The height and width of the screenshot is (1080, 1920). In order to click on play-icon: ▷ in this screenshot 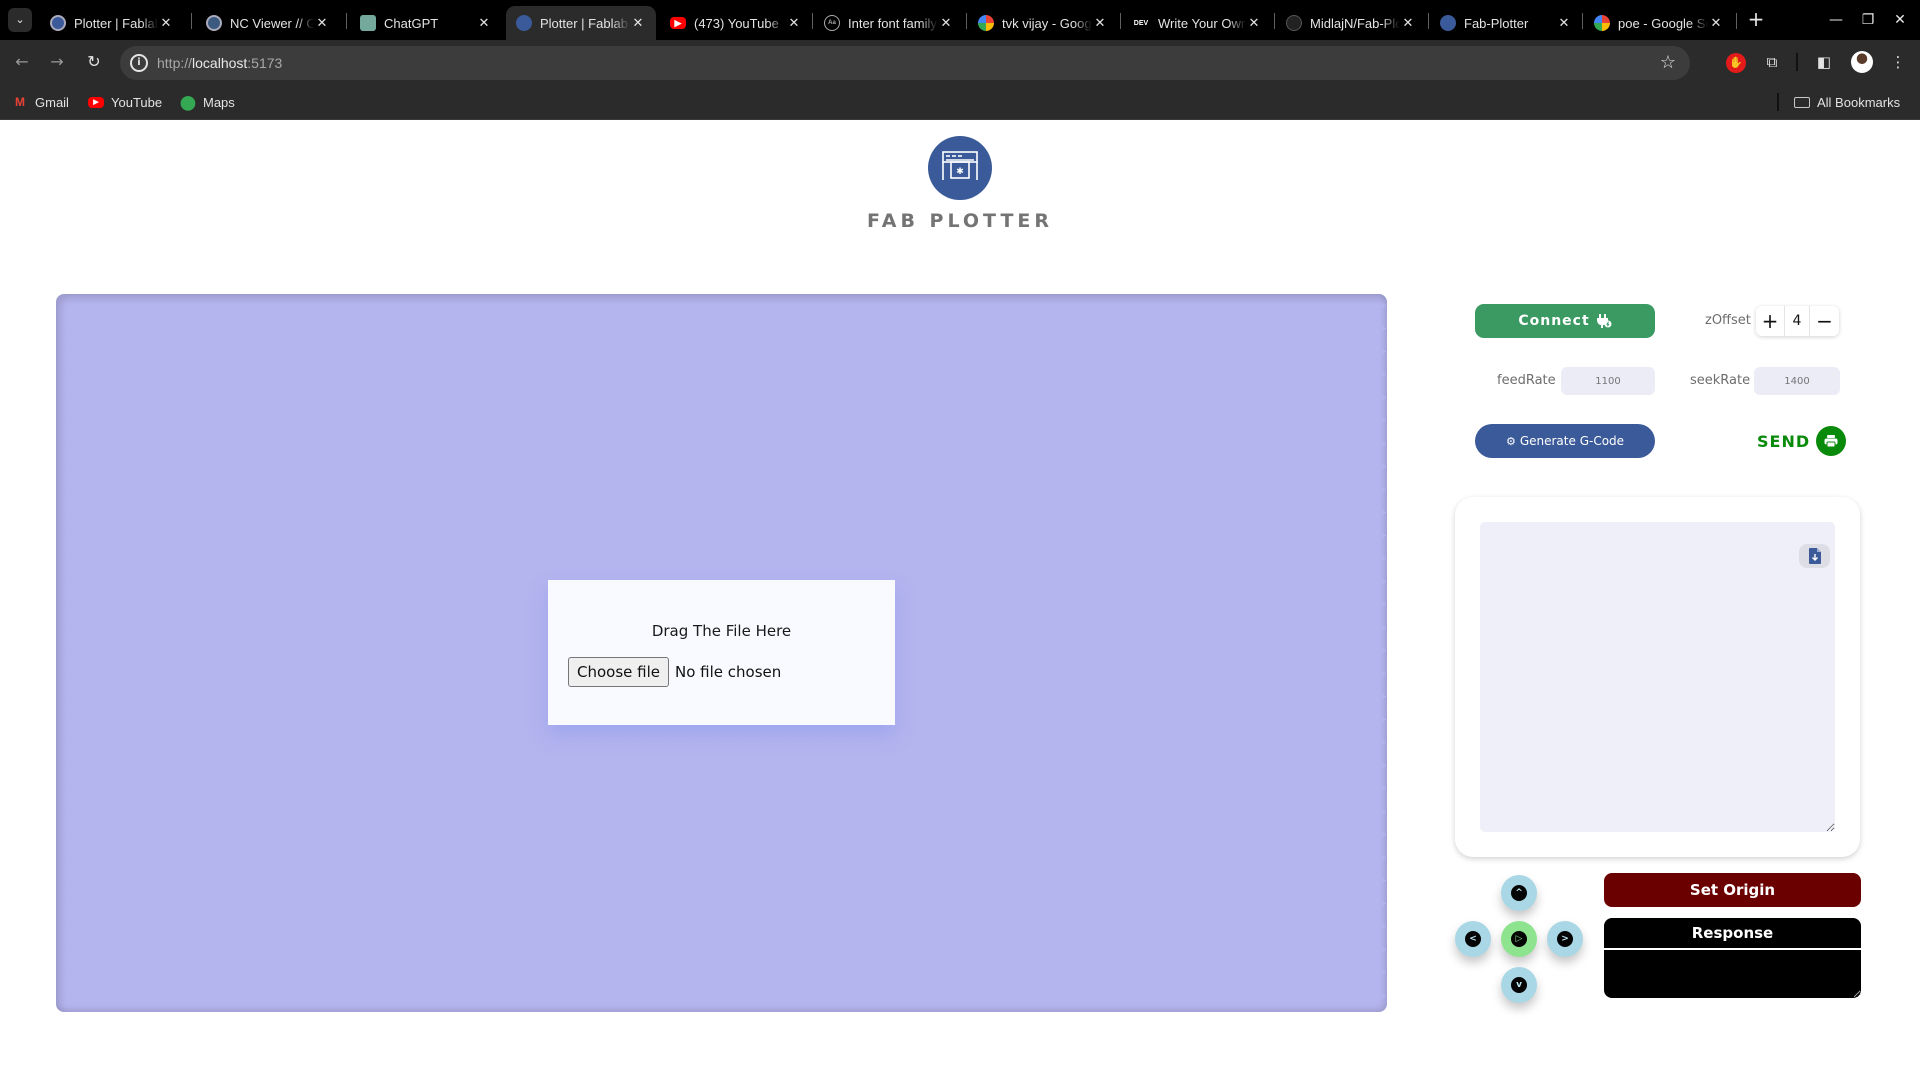, I will do `click(1519, 939)`.